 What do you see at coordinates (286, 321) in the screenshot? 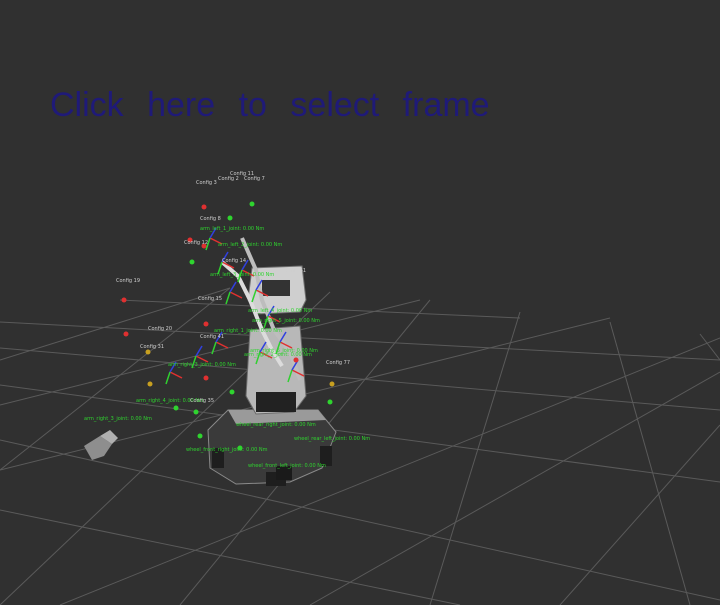
I see `tf-joint-label: arm_right_5_joint: 0.00 Nm` at bounding box center [286, 321].